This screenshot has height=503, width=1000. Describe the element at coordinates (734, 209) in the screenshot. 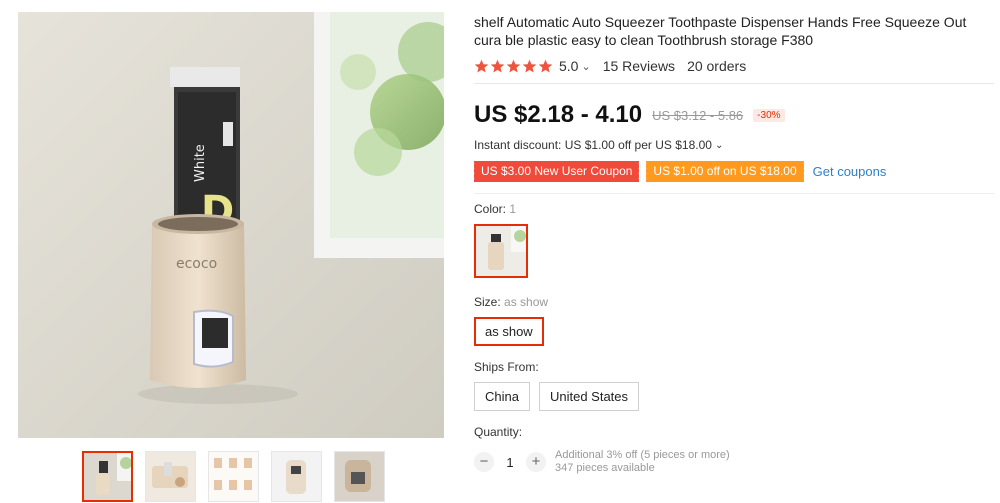

I see `color-label: Color: 1` at that location.